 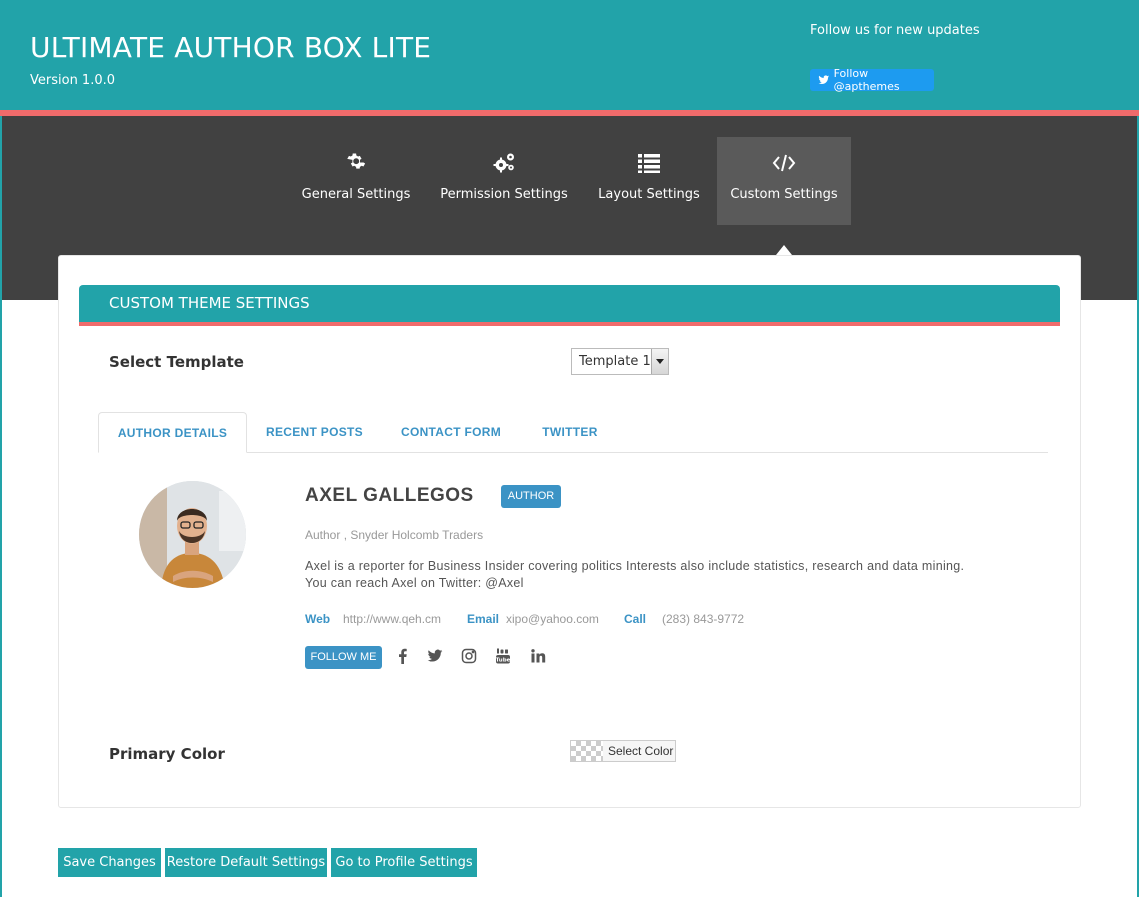 I want to click on tab-author-details: AUTHOR DETAILS, so click(x=172, y=432).